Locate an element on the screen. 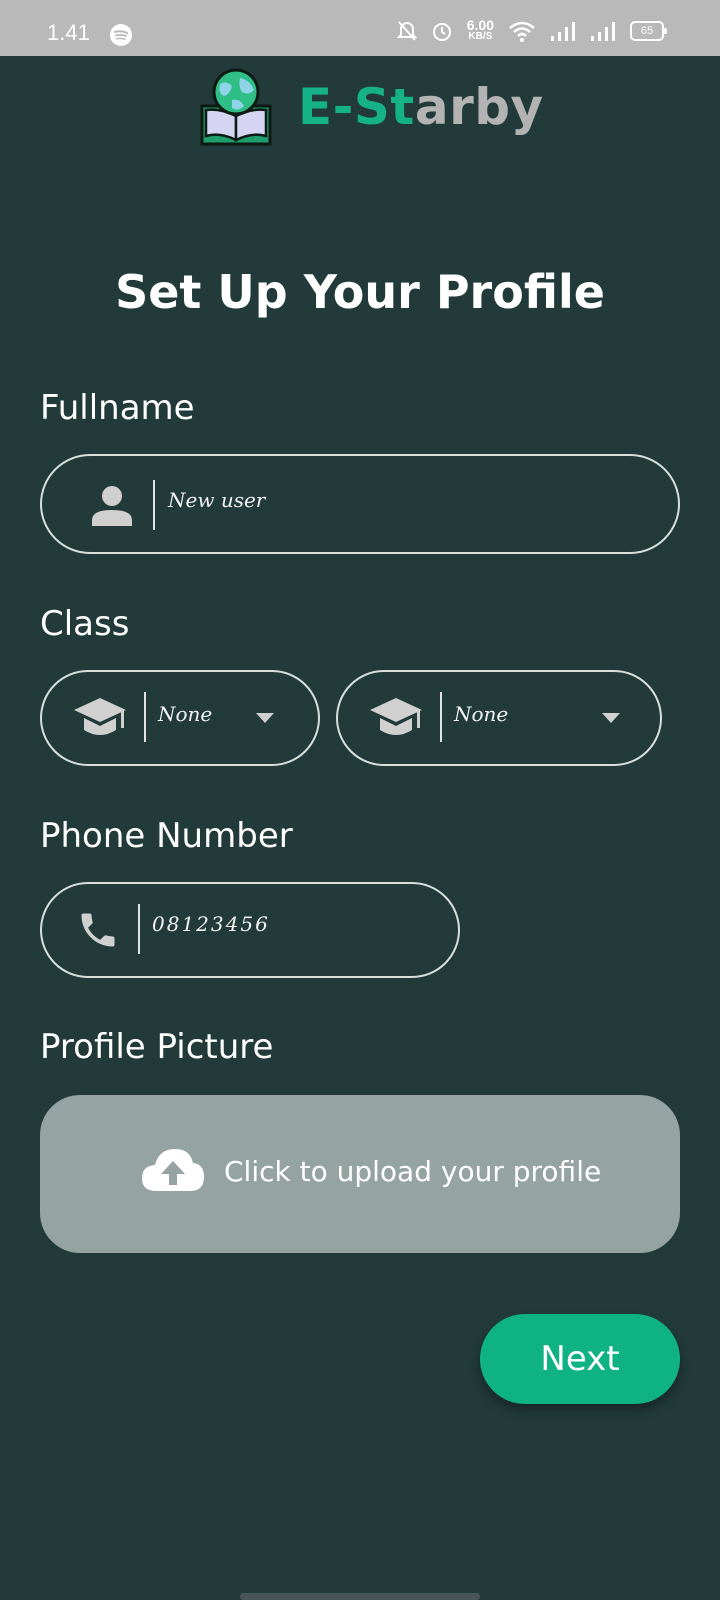 The height and width of the screenshot is (1600, 720). home-indicator is located at coordinates (360, 1596).